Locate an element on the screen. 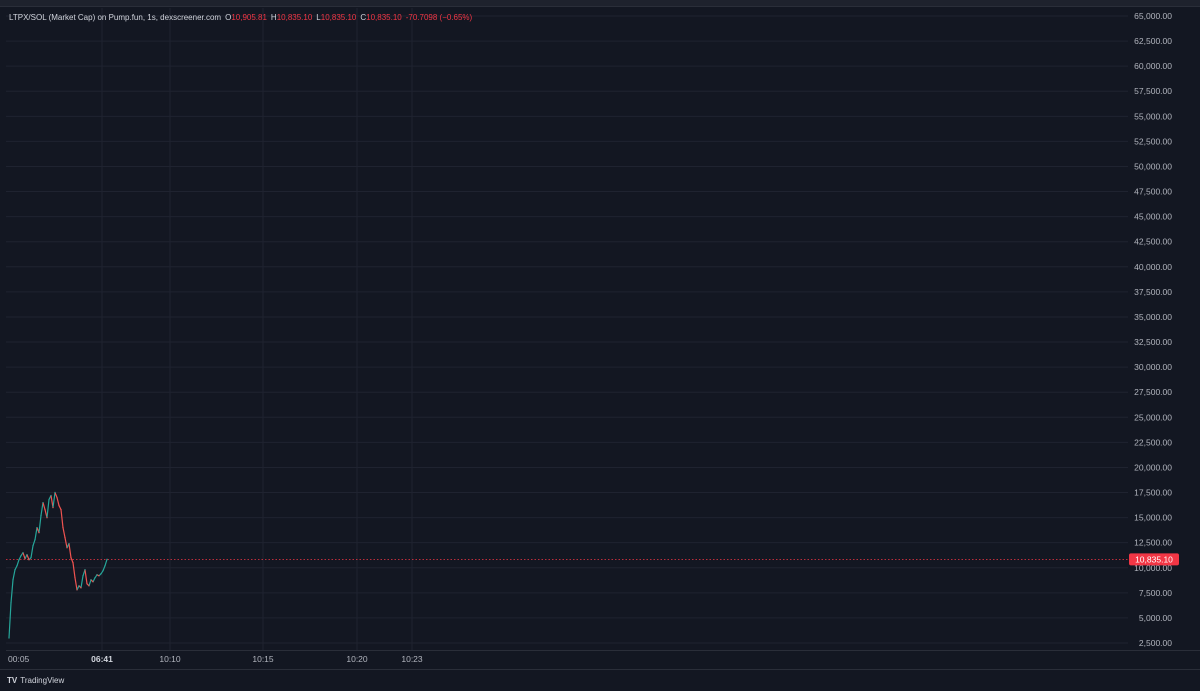 This screenshot has height=691, width=1200. high-value: 10,835.10 is located at coordinates (294, 17).